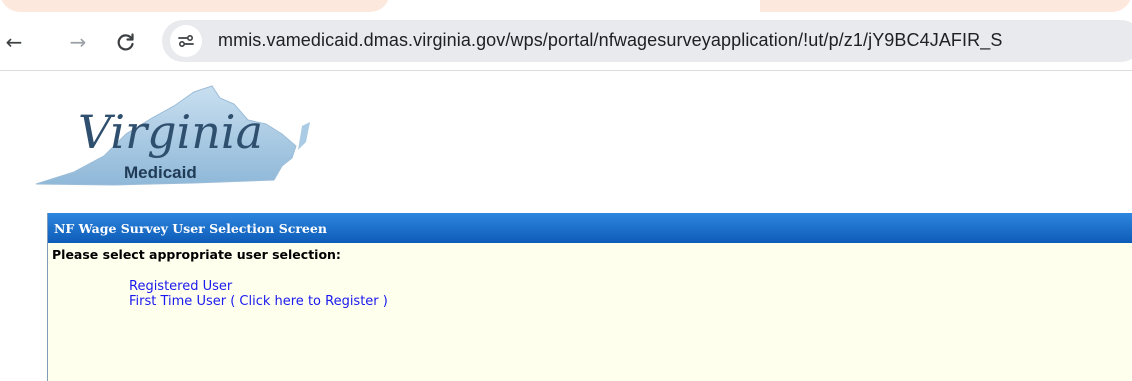  What do you see at coordinates (590, 228) in the screenshot?
I see `panel-title: NF Wage Survey User Selection Screen` at bounding box center [590, 228].